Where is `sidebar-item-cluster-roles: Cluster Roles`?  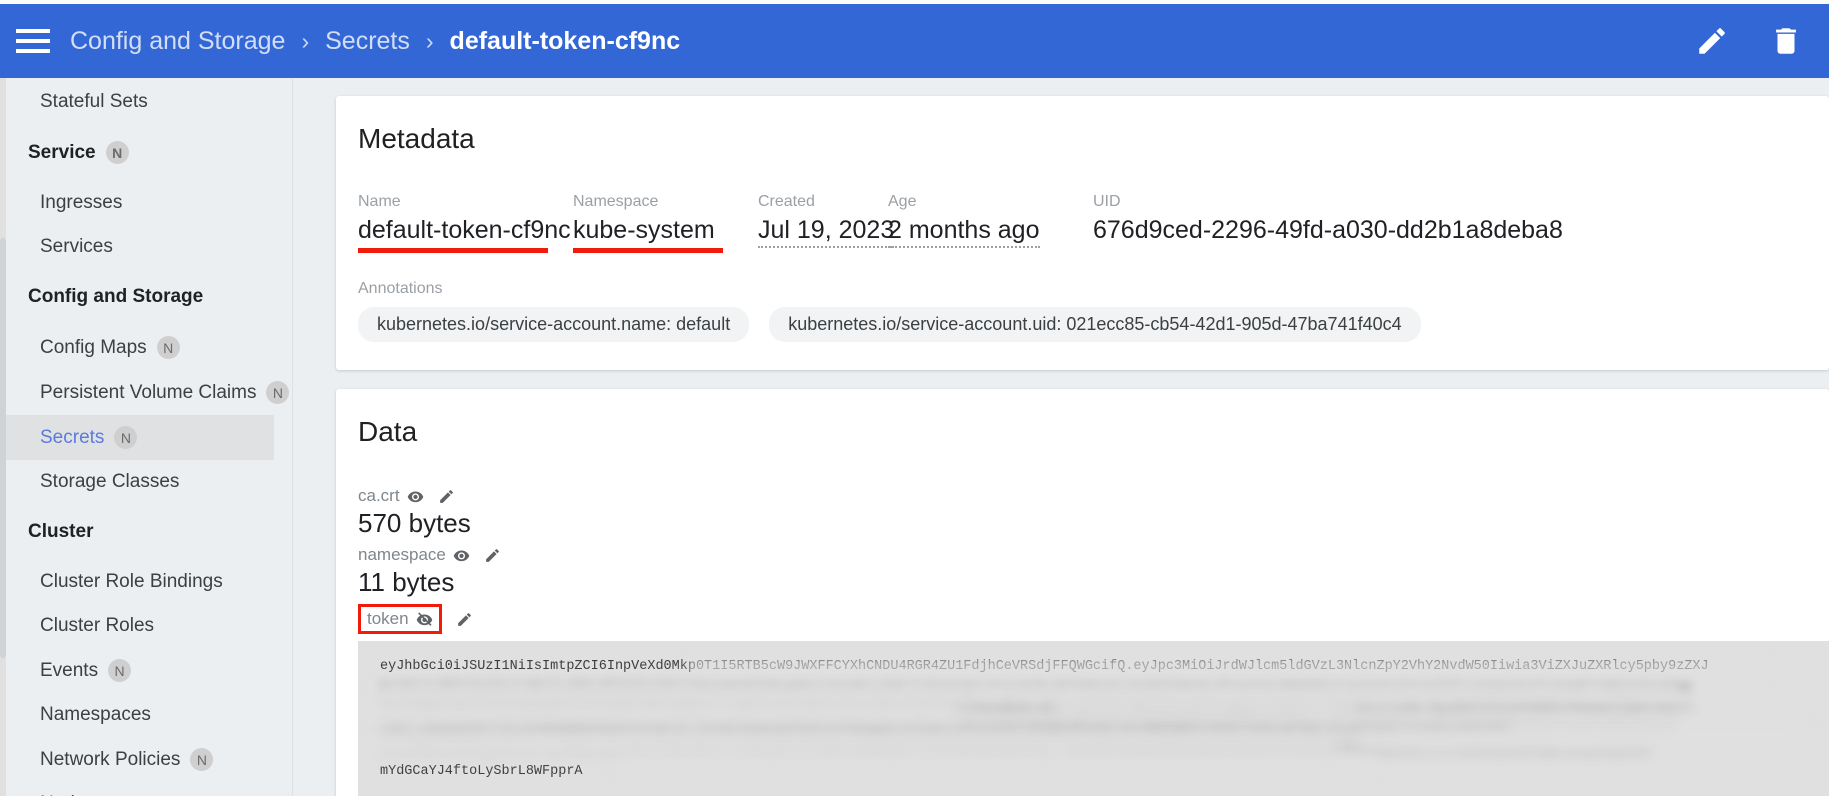 sidebar-item-cluster-roles: Cluster Roles is located at coordinates (137, 626).